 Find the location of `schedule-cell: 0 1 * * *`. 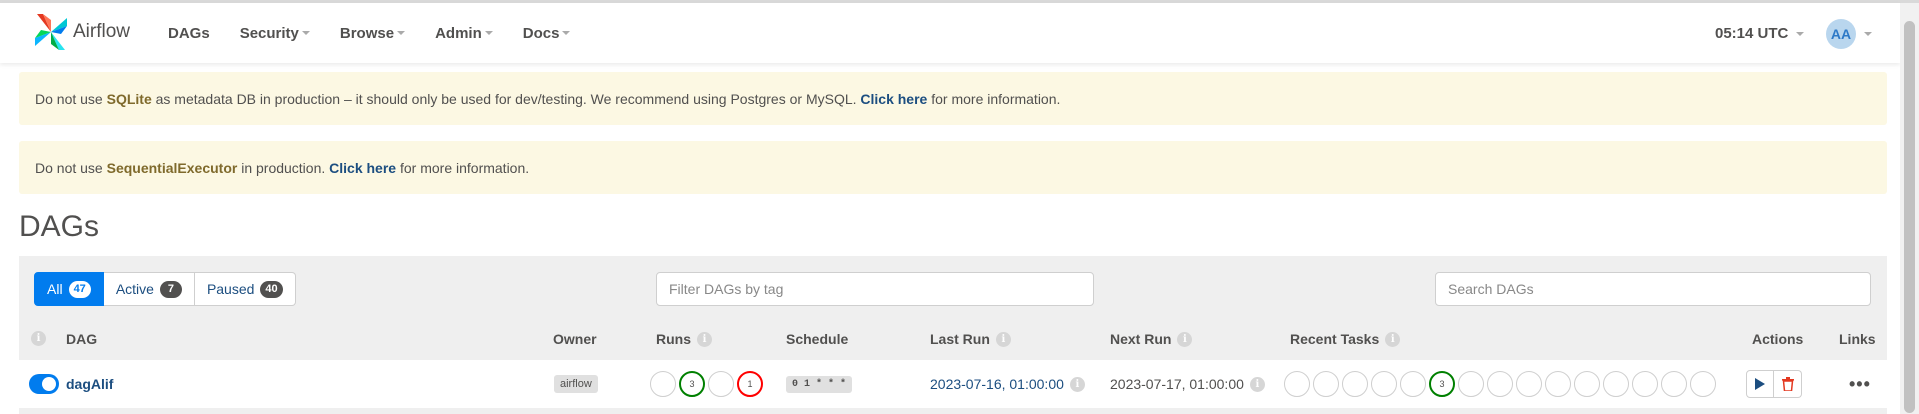

schedule-cell: 0 1 * * * is located at coordinates (819, 384).